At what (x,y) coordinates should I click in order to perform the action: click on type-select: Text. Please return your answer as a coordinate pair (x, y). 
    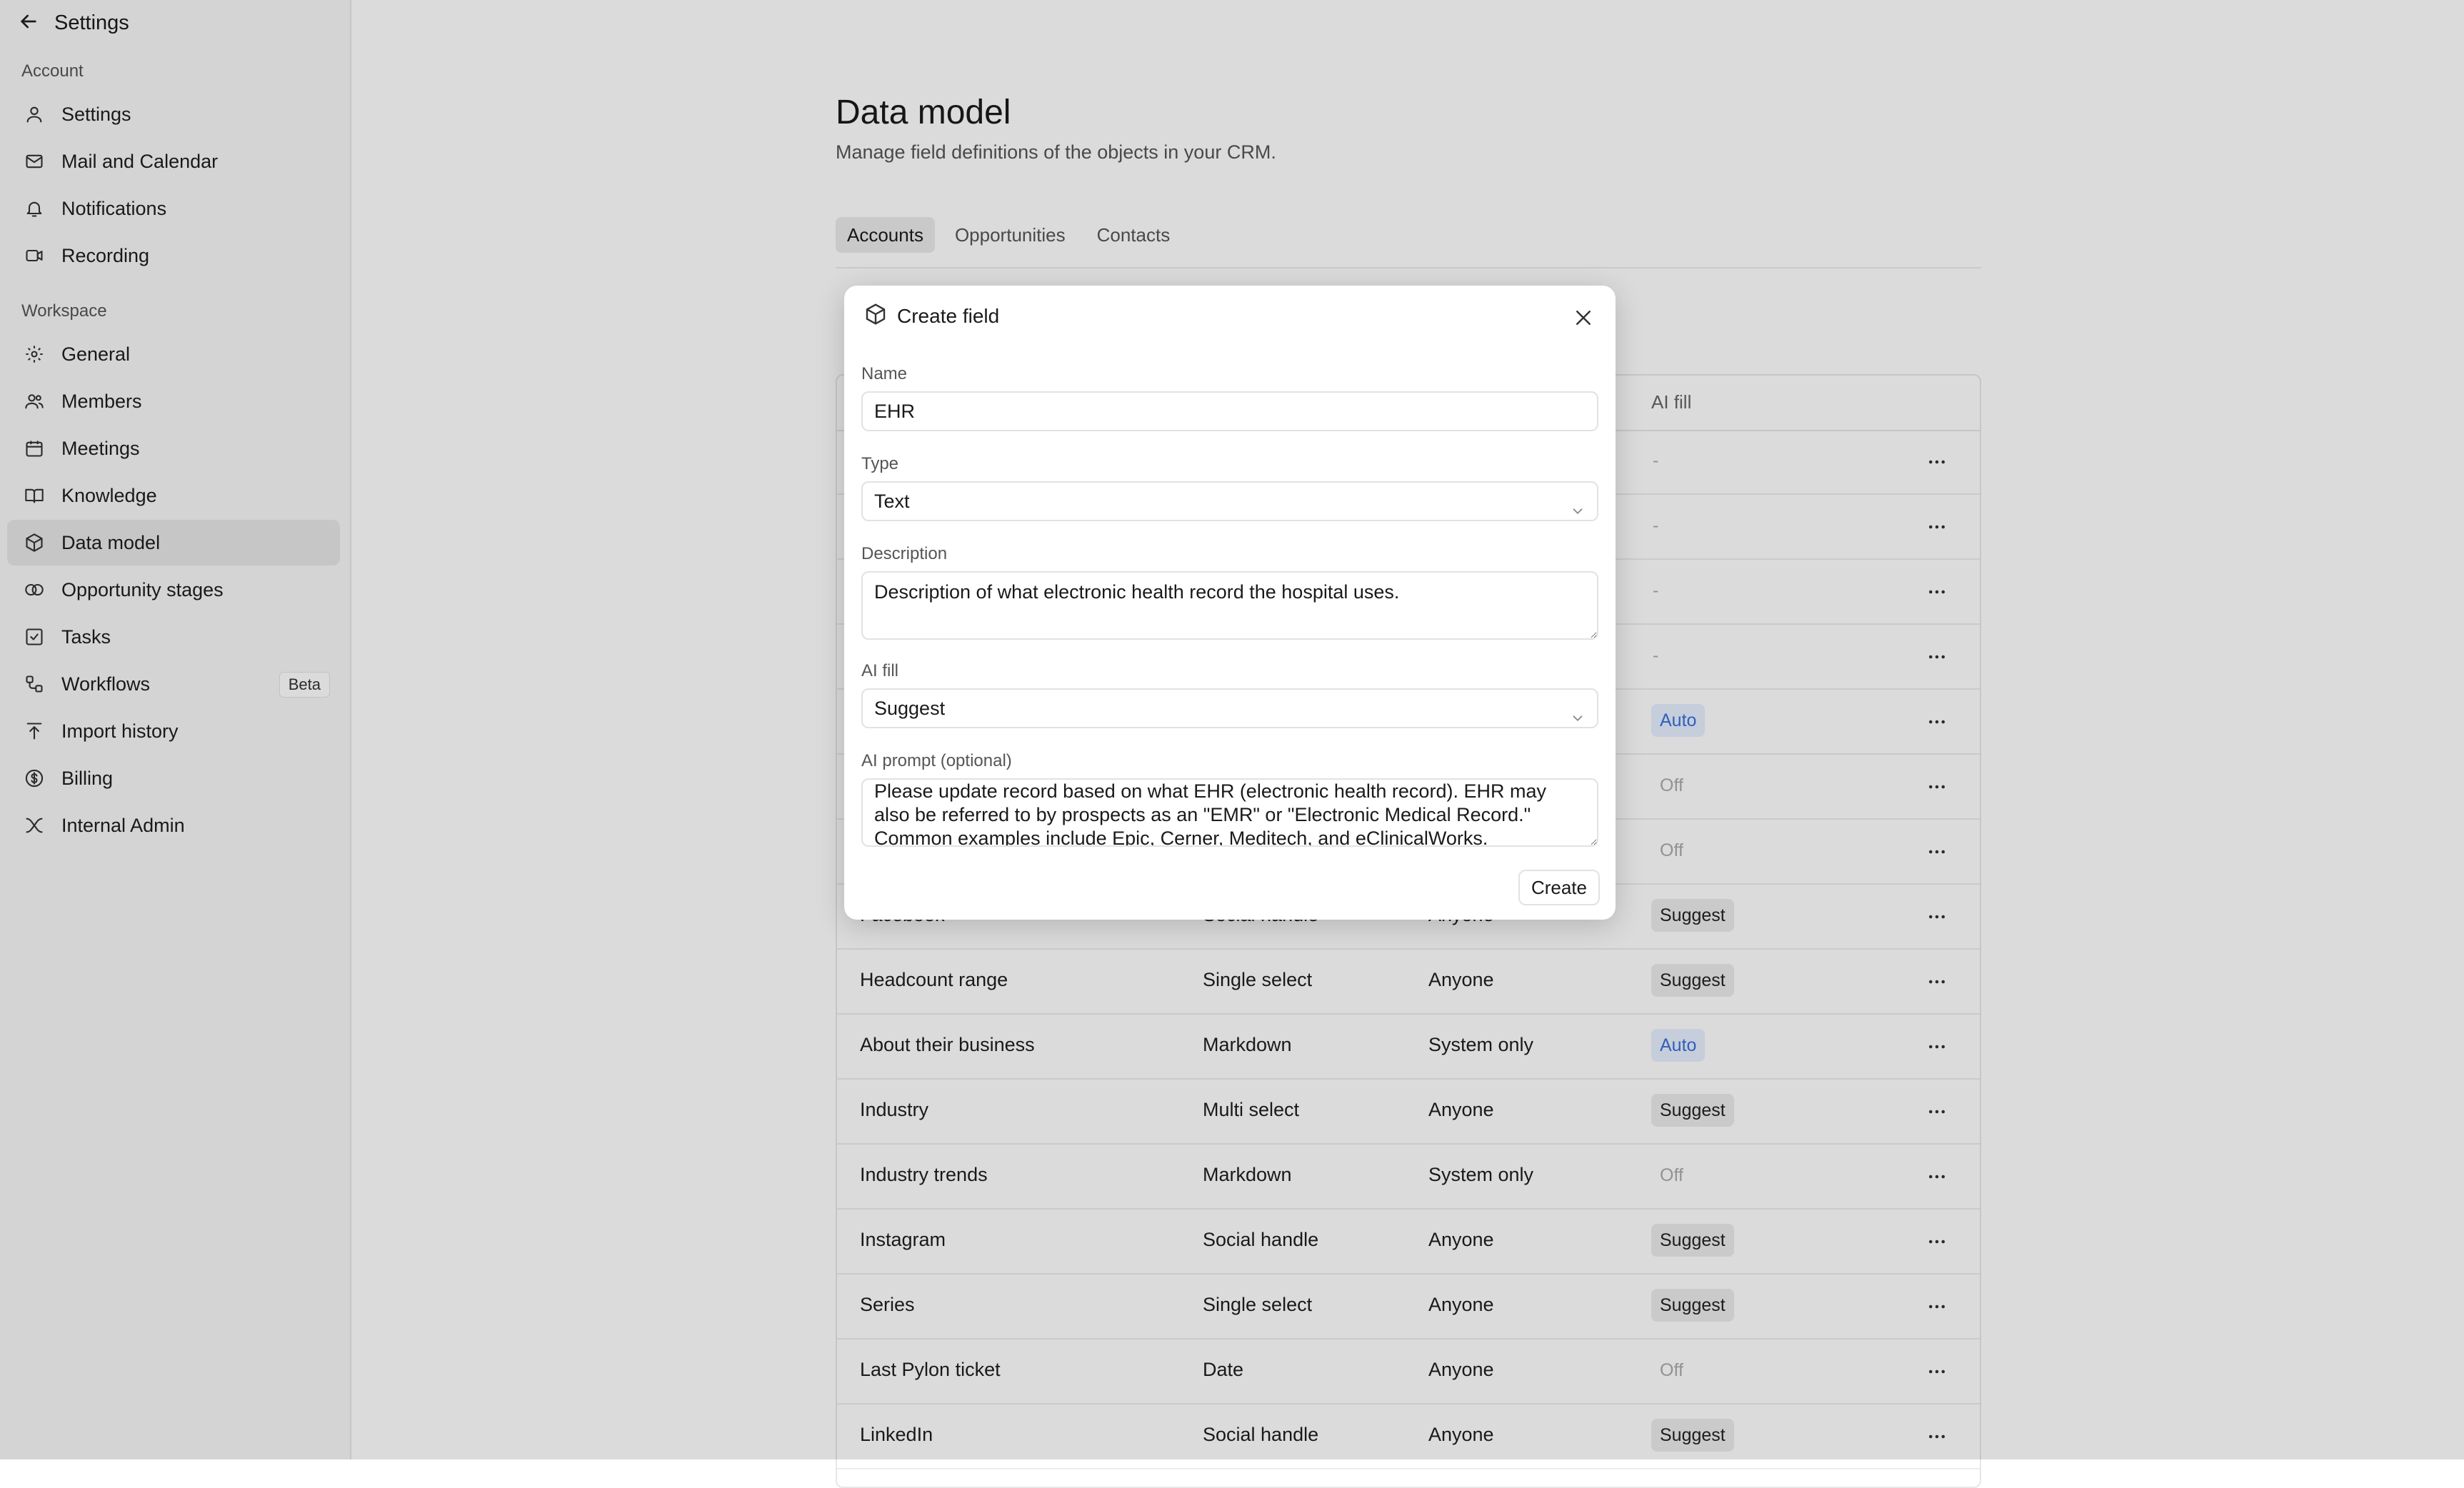
    Looking at the image, I should click on (1229, 501).